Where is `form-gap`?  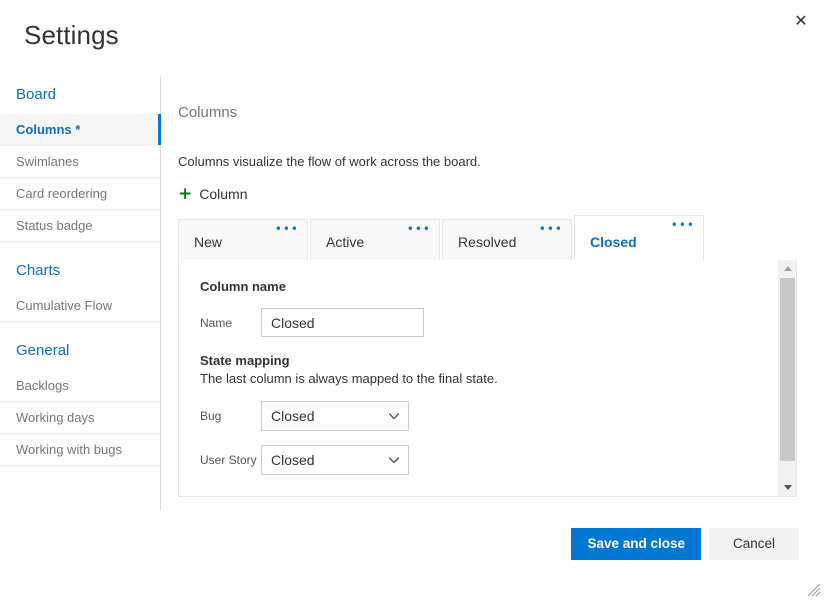 form-gap is located at coordinates (489, 344).